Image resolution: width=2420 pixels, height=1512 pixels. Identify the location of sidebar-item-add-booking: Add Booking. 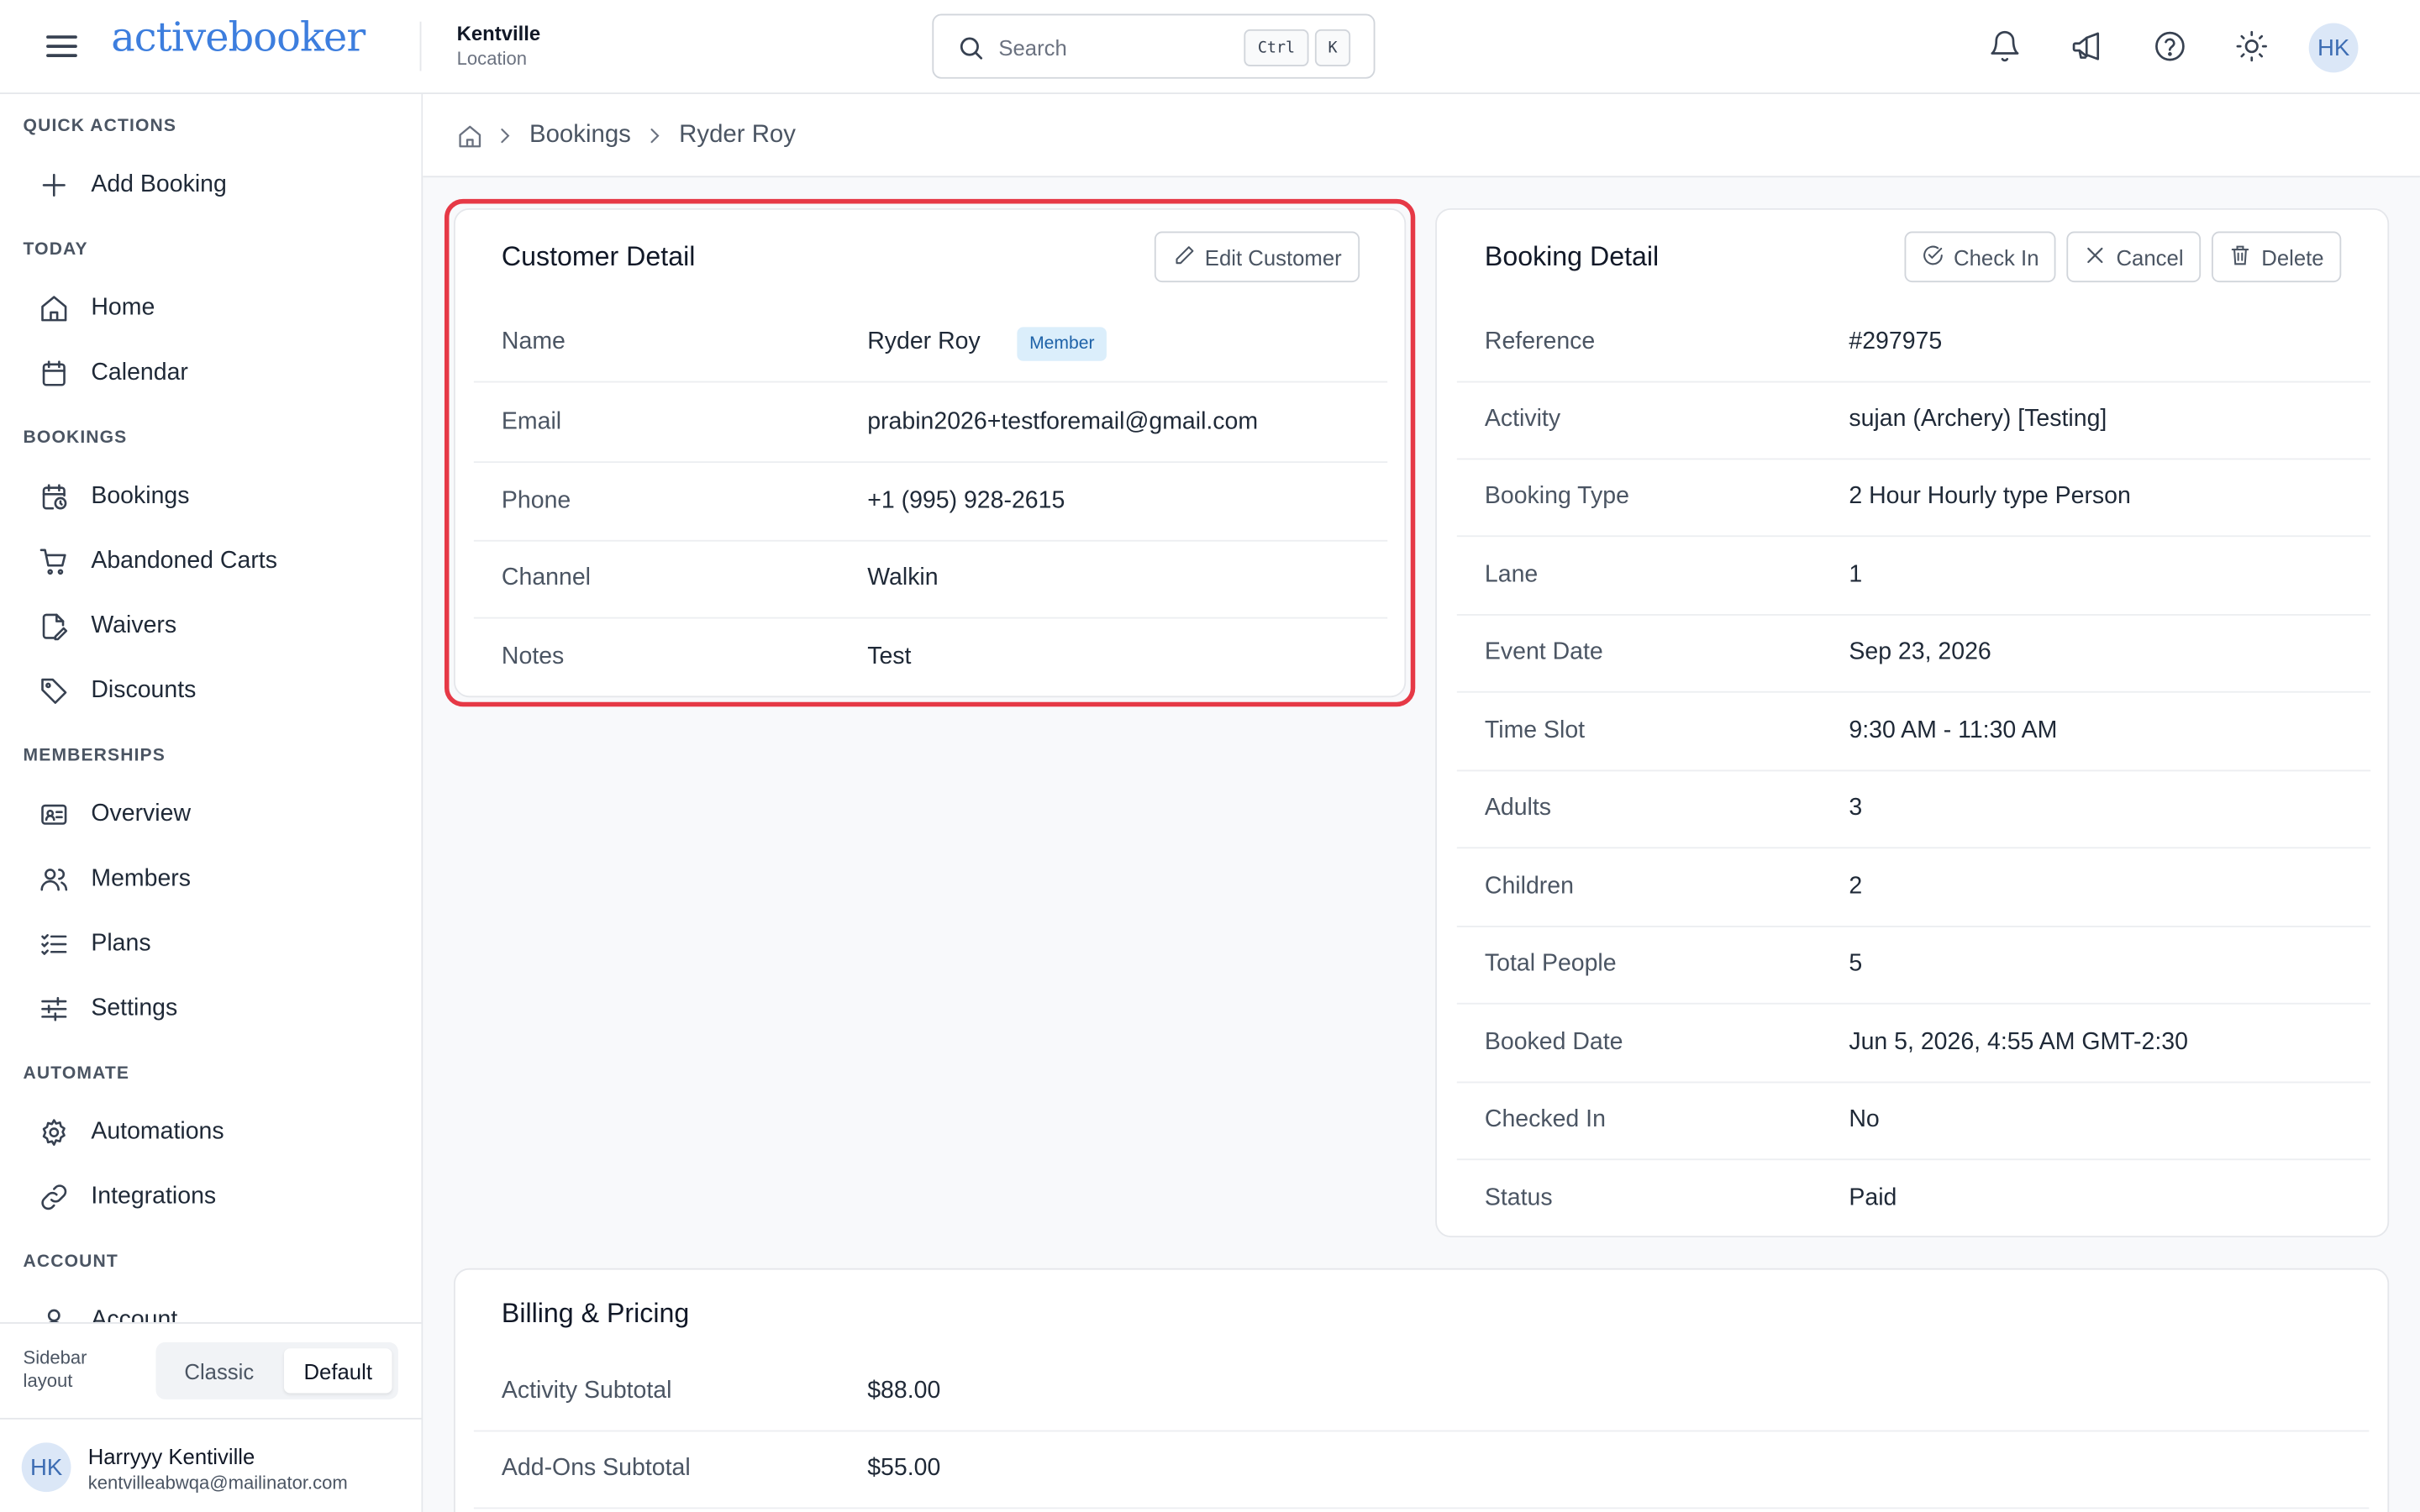
(212, 185).